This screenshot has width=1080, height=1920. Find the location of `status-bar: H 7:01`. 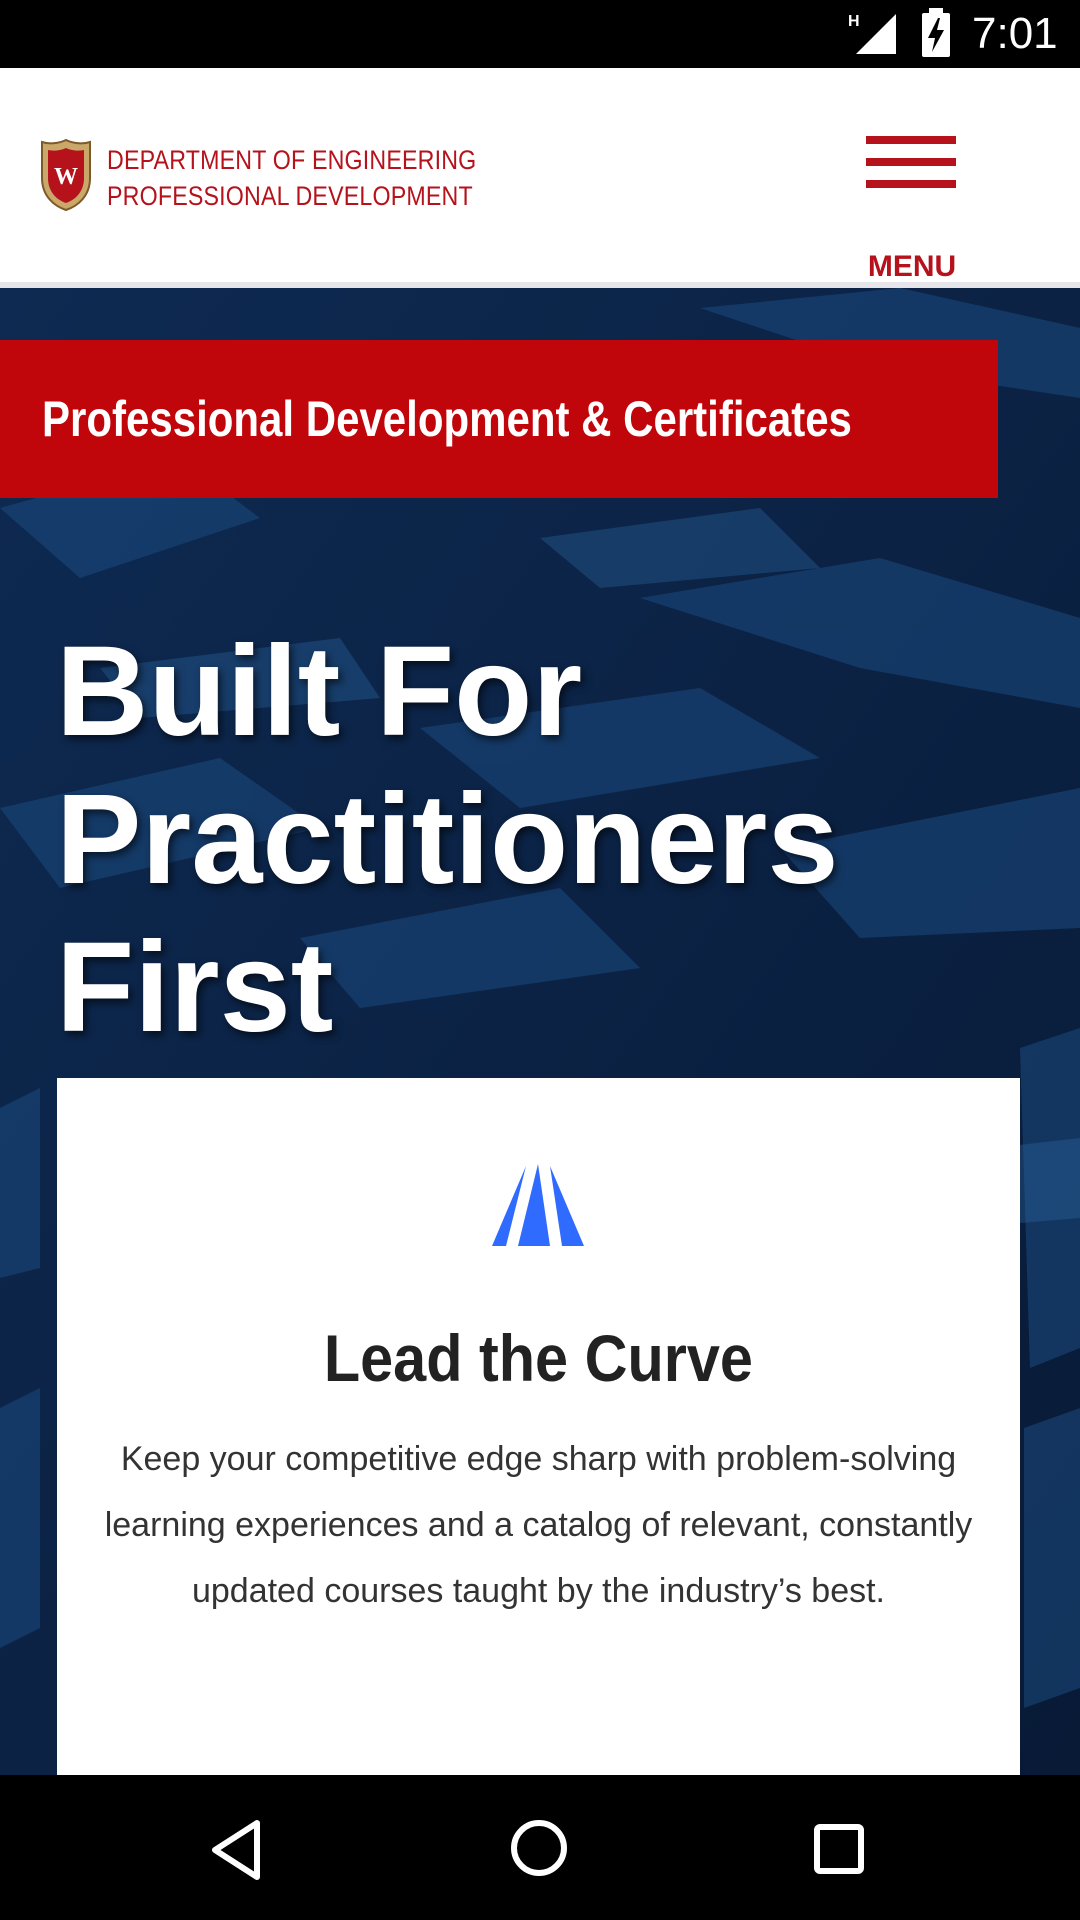

status-bar: H 7:01 is located at coordinates (540, 34).